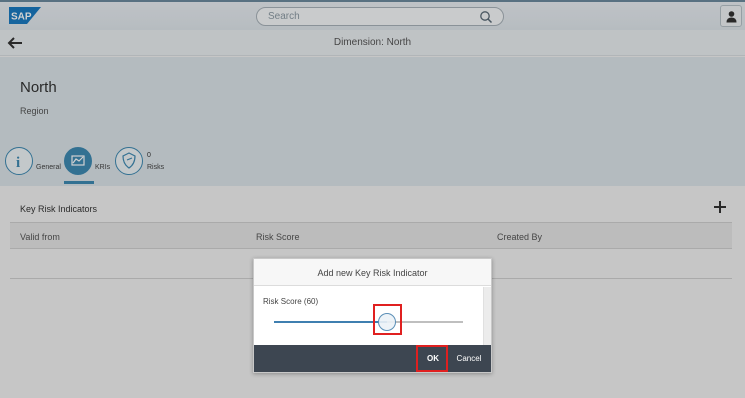 This screenshot has width=745, height=398. I want to click on dialog-body: Risk Score (60), so click(372, 316).